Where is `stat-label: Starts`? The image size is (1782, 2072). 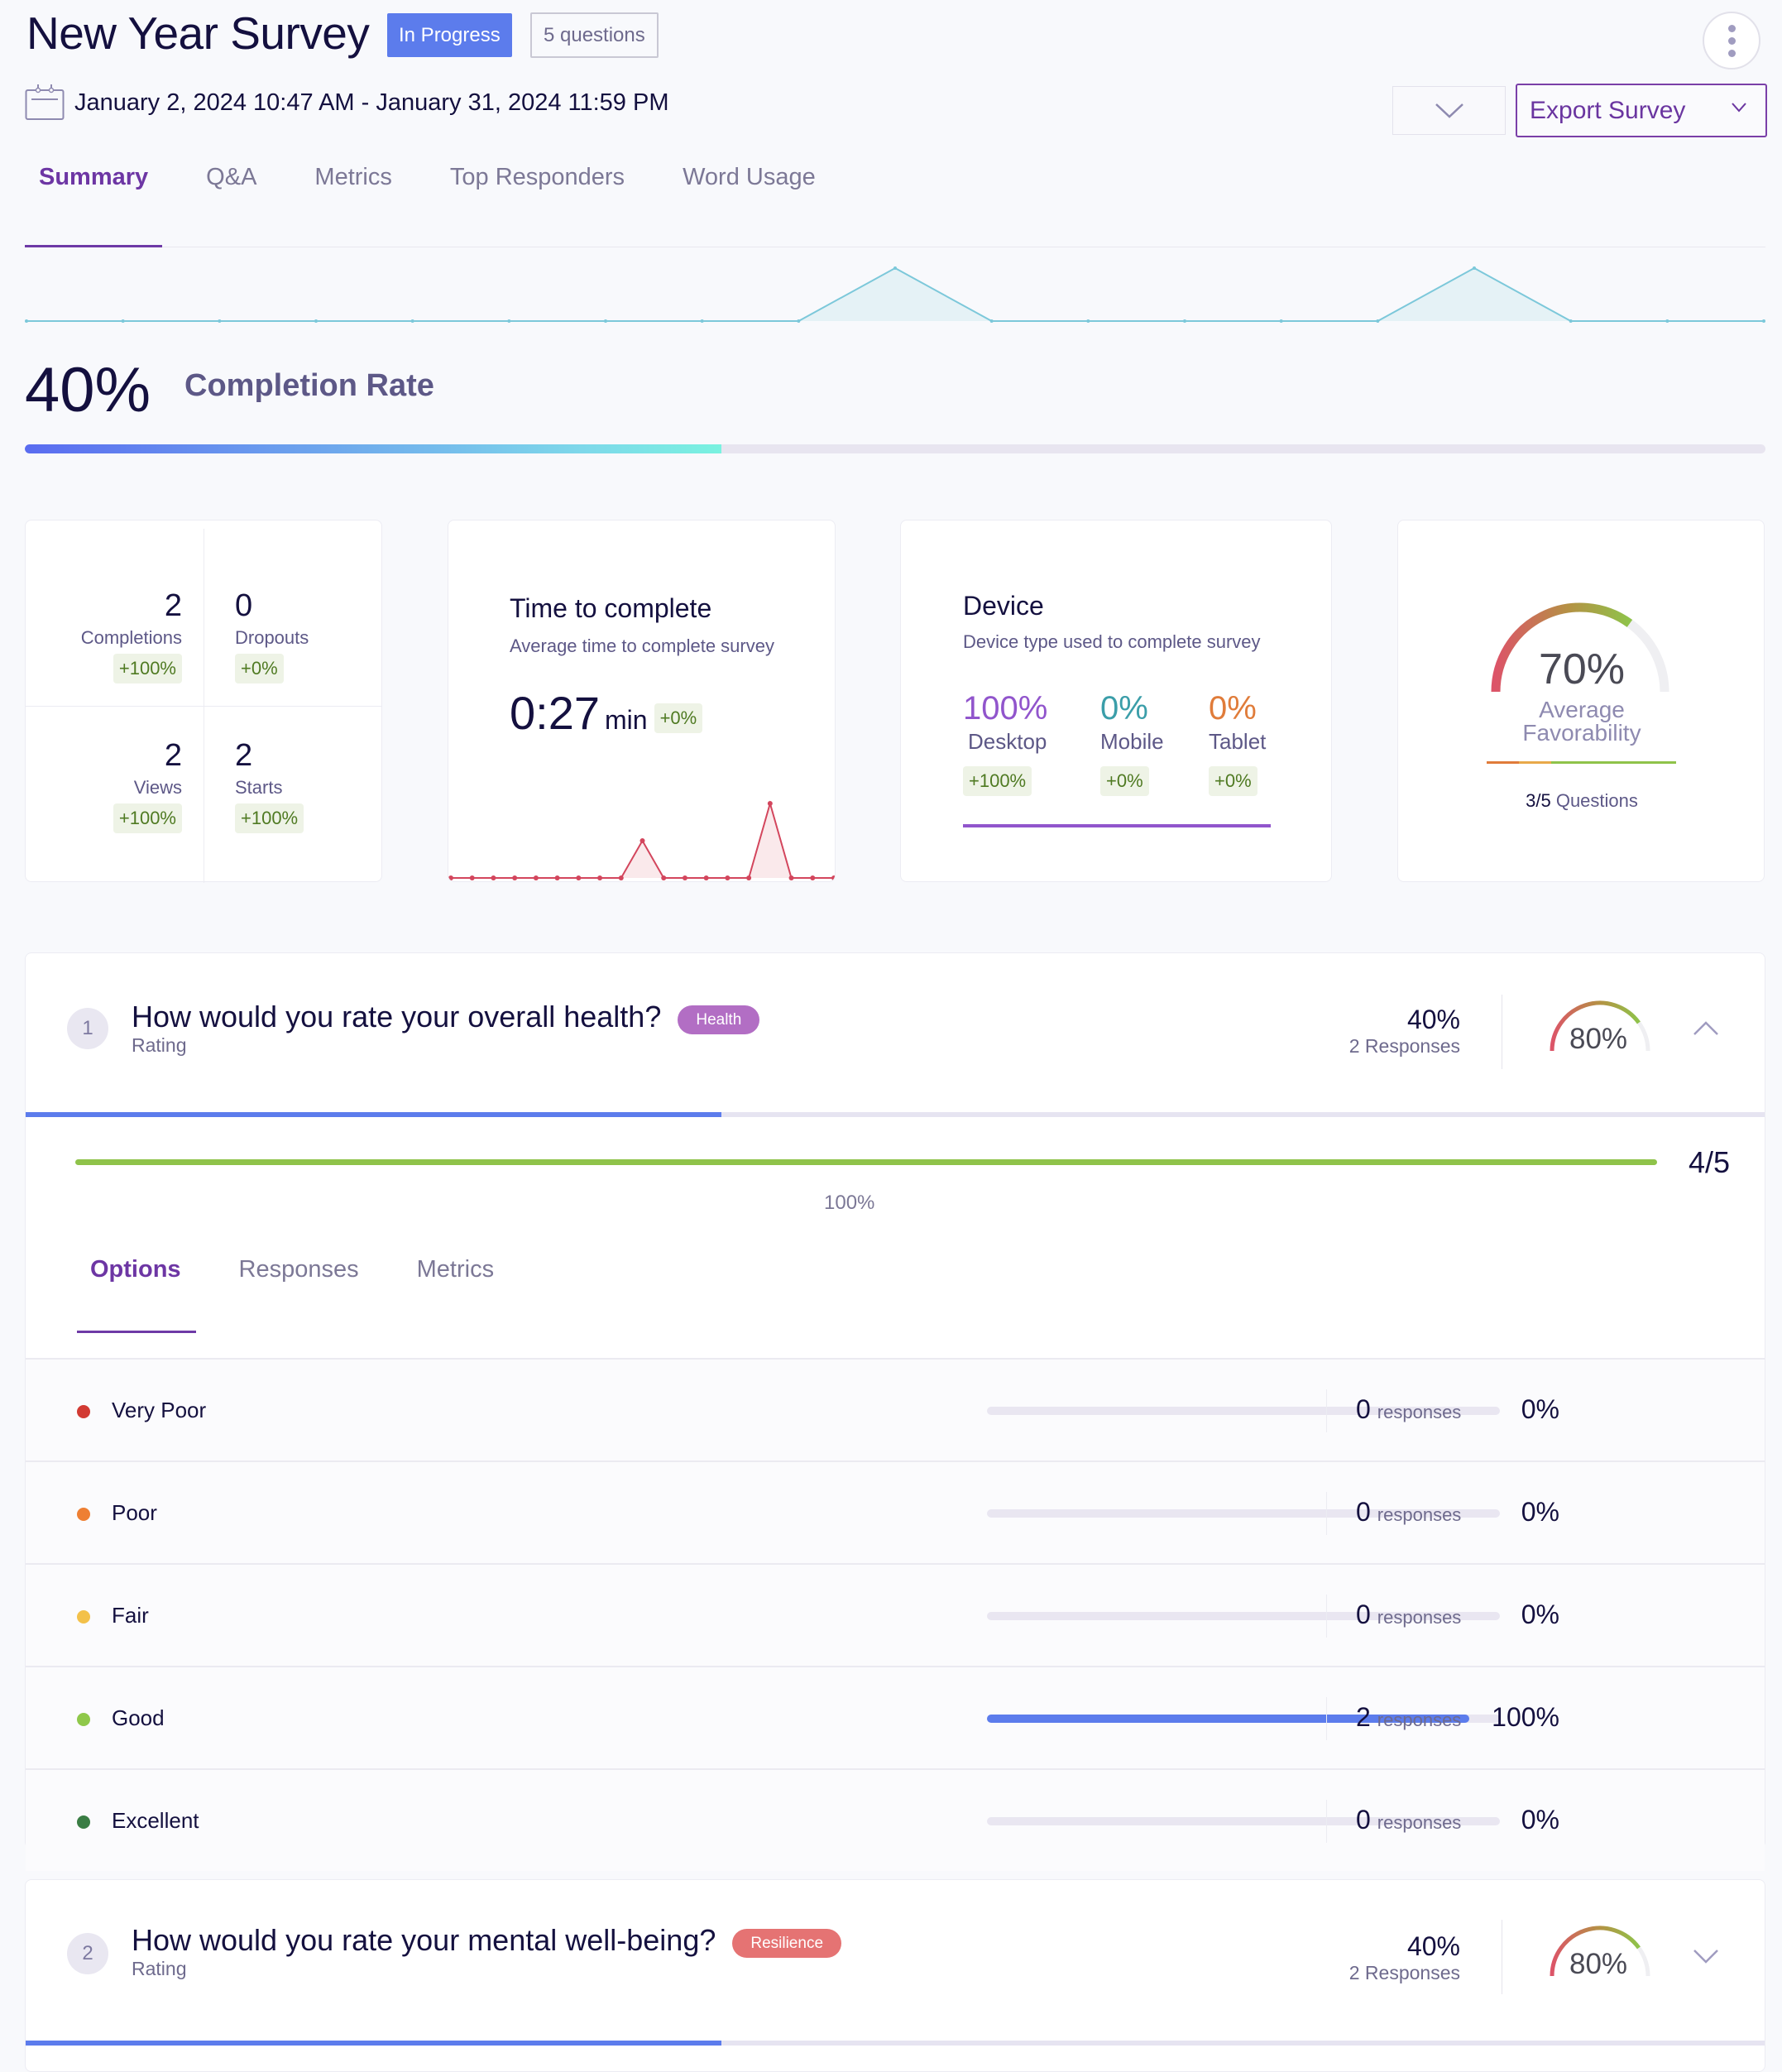 stat-label: Starts is located at coordinates (259, 787).